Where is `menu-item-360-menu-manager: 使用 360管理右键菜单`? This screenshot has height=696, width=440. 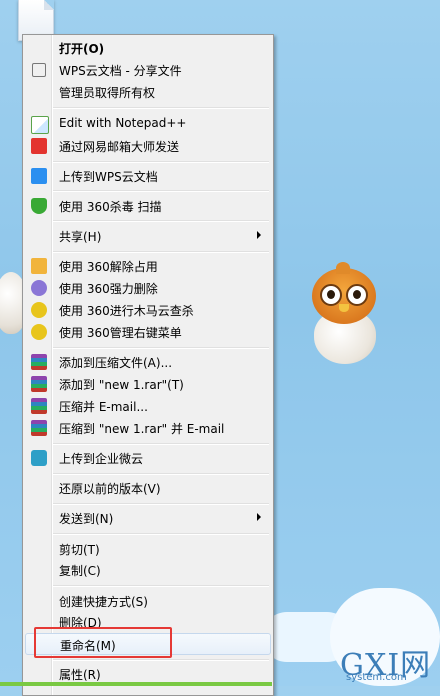 menu-item-360-menu-manager: 使用 360管理右键菜单 is located at coordinates (148, 332).